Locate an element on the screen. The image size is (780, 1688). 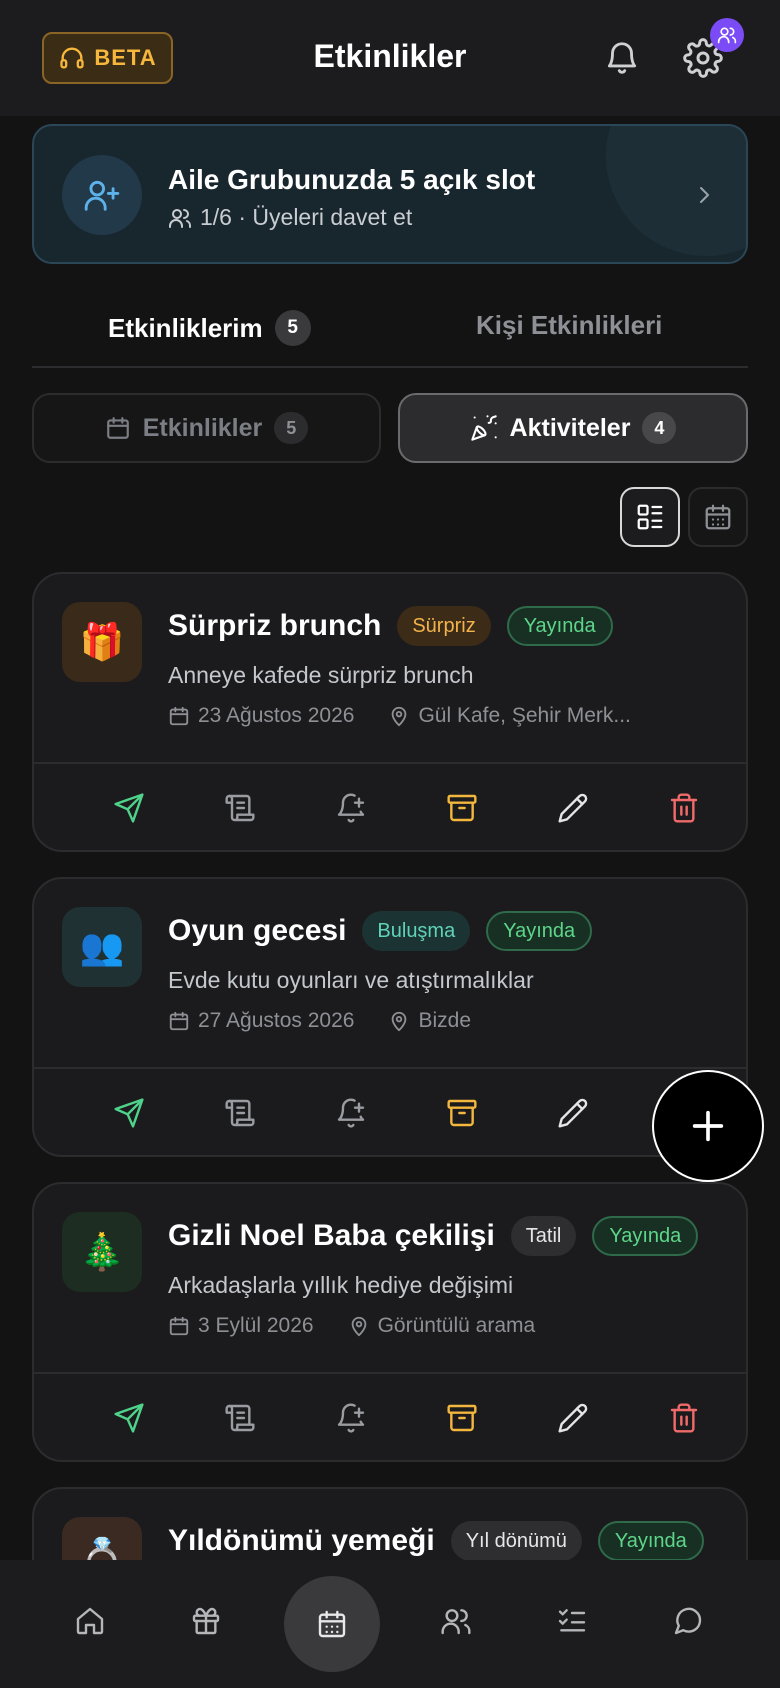
nav-events-button is located at coordinates (332, 1624).